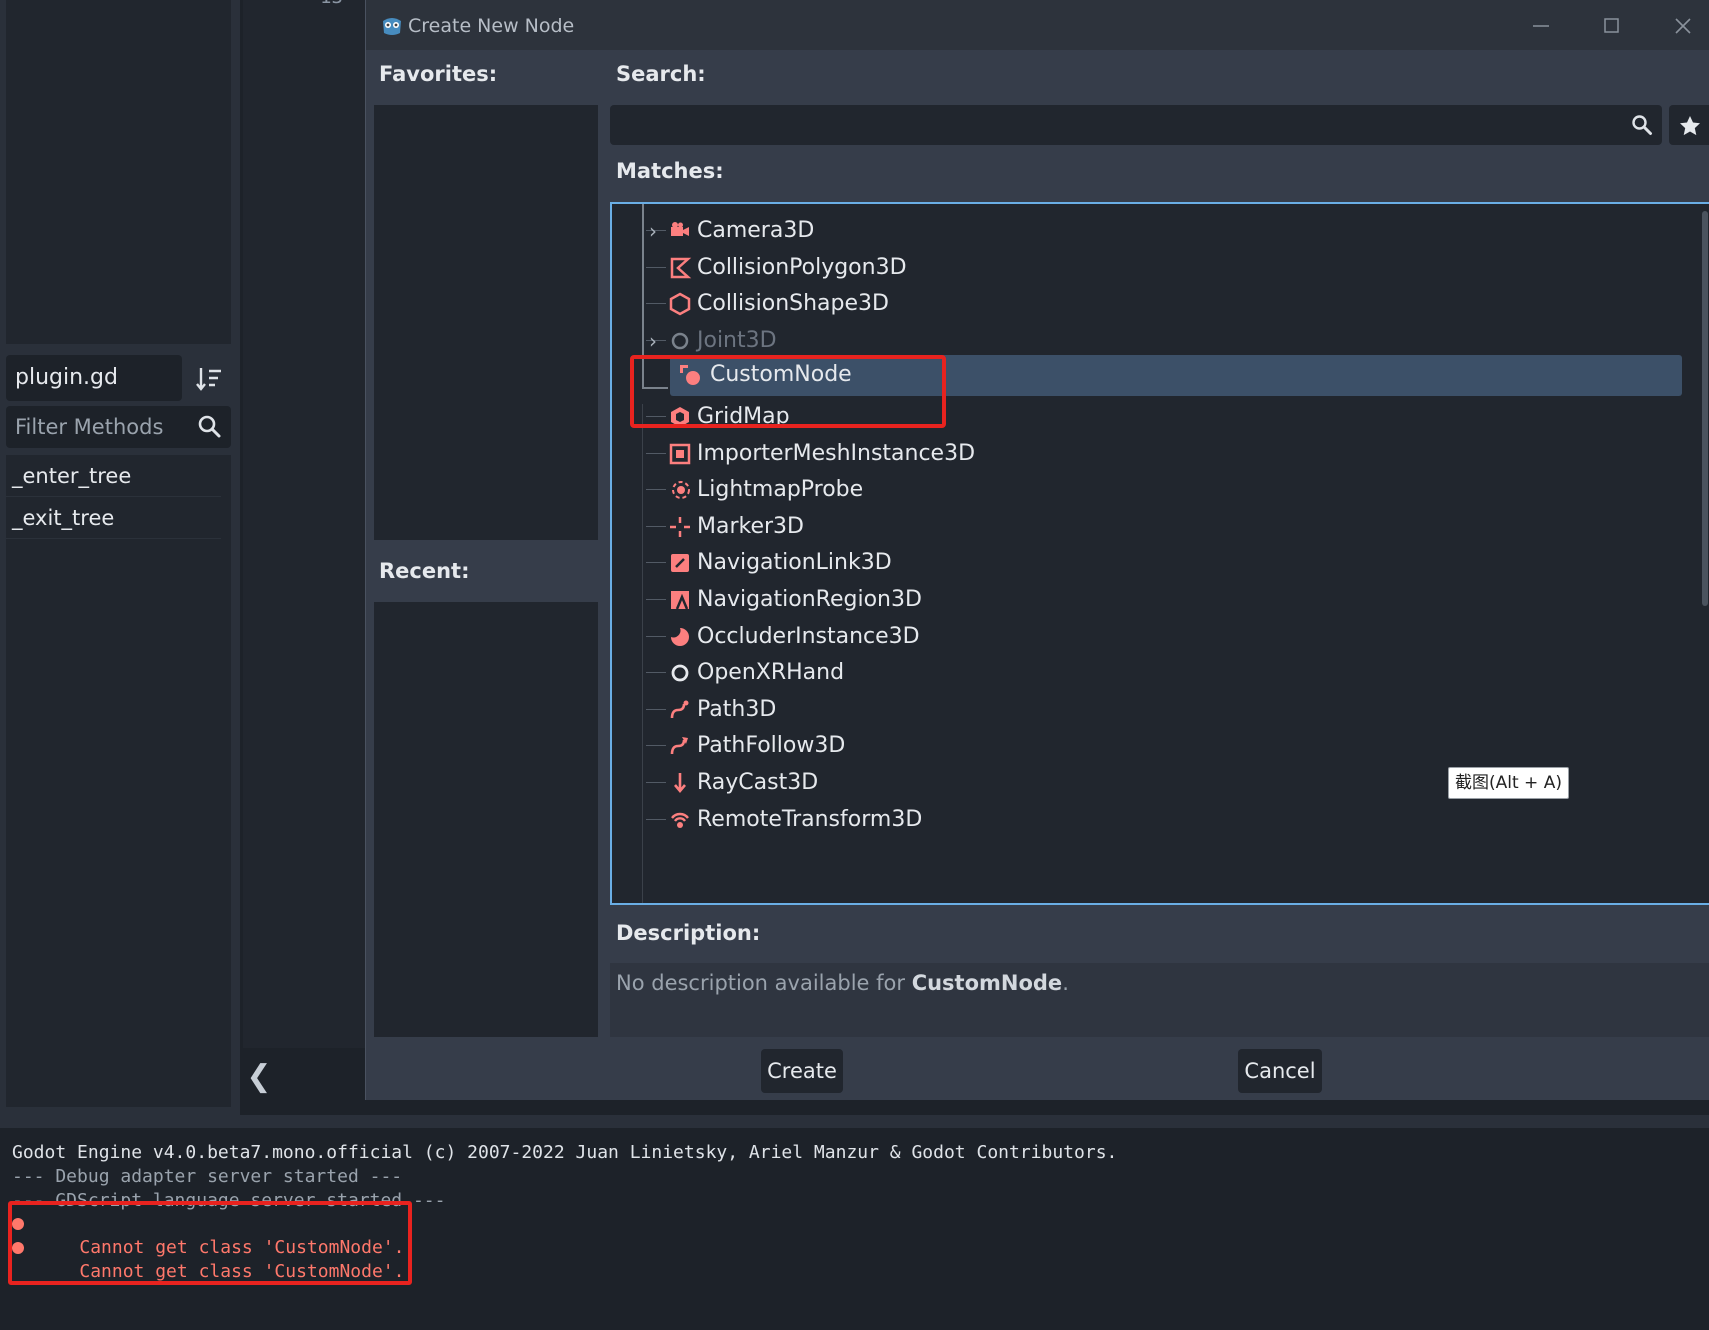  I want to click on raycast-icon, so click(680, 783).